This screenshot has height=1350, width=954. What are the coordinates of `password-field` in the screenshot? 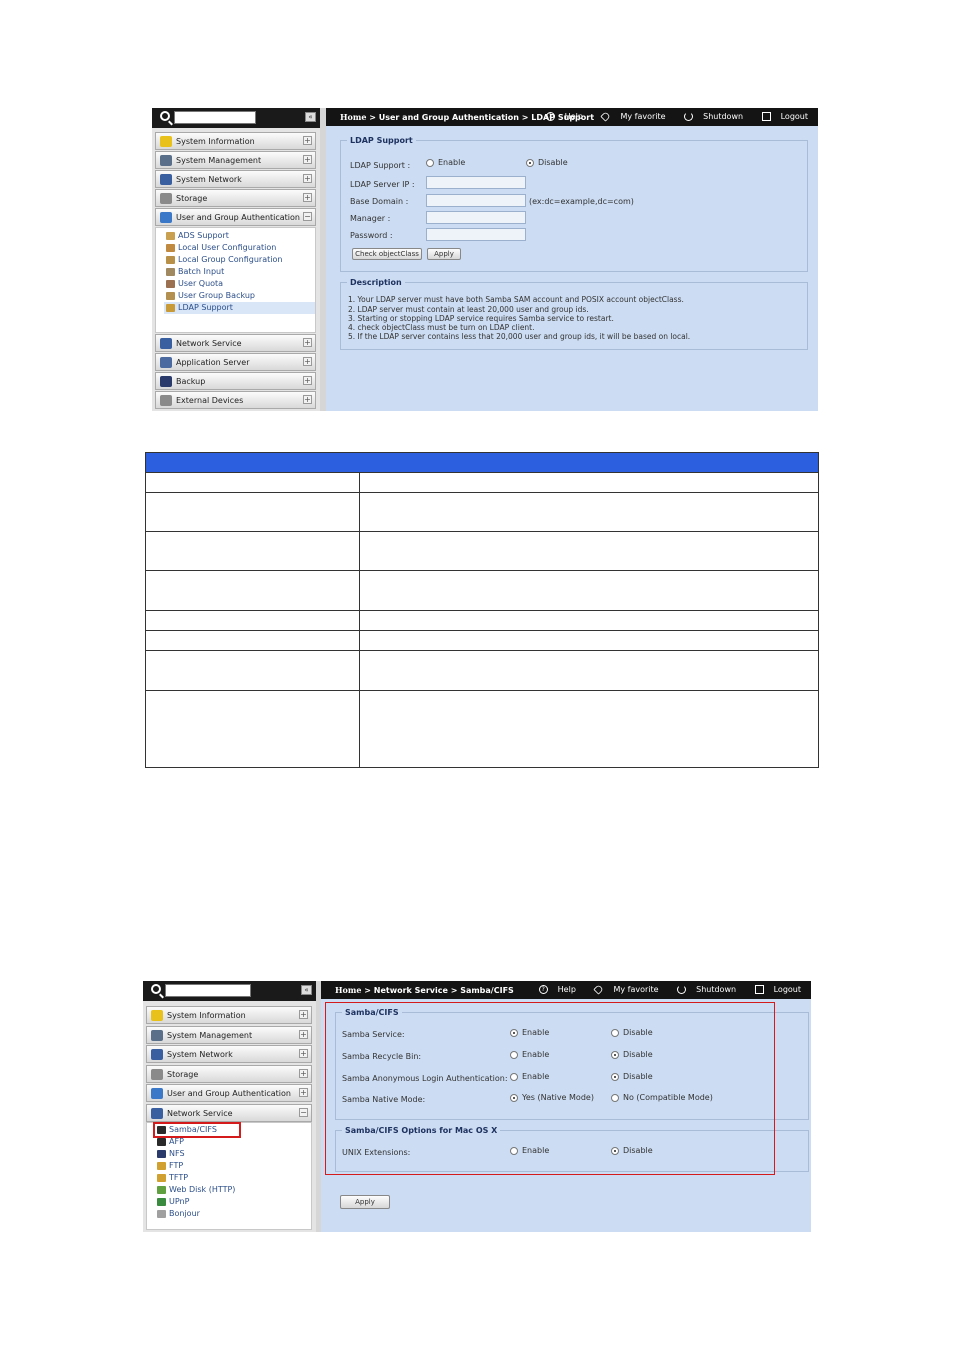 It's located at (476, 234).